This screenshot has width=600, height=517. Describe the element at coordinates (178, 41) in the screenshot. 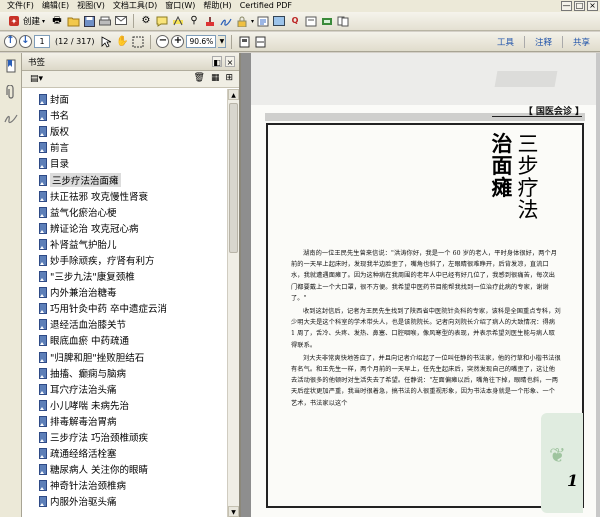

I see `zoom-in-icon: +` at that location.